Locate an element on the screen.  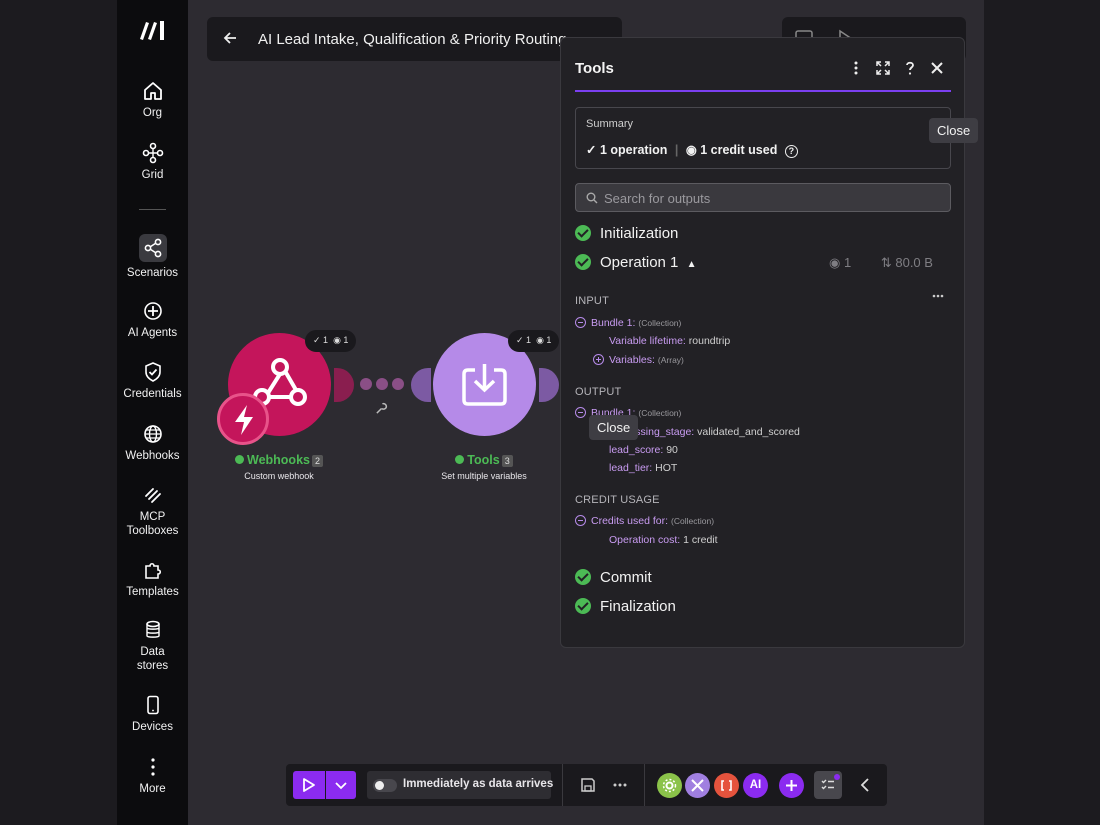
sidebar-item-label: AI Agents is located at coordinates (152, 333).